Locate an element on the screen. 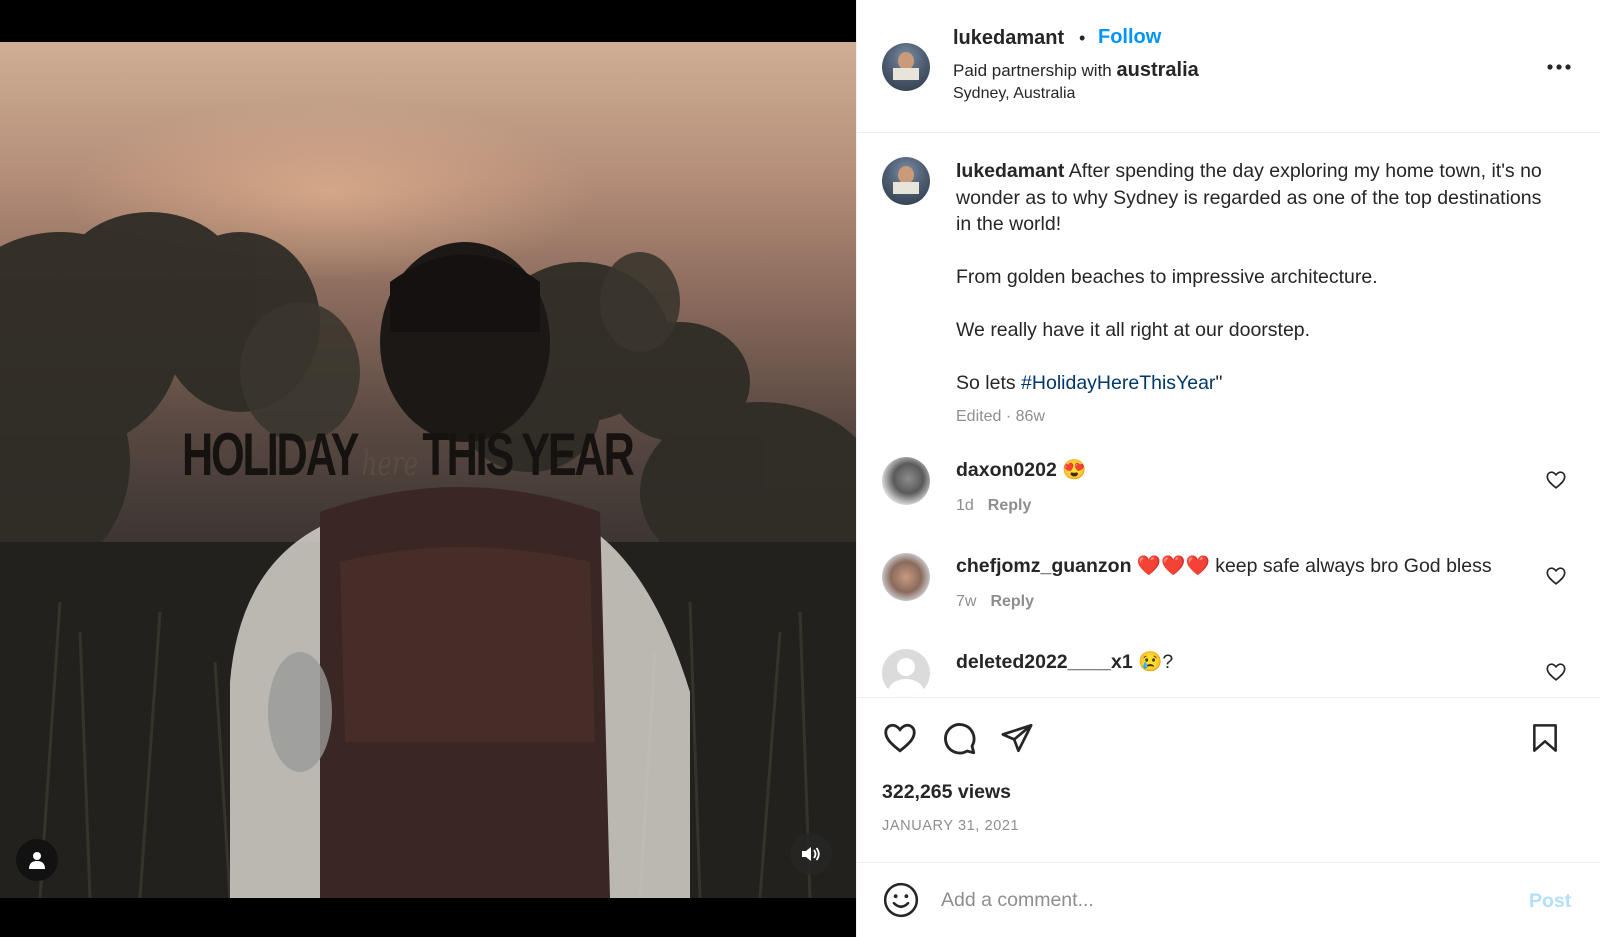 The width and height of the screenshot is (1600, 937). post-date: JANUARY 31, 2021 is located at coordinates (951, 826).